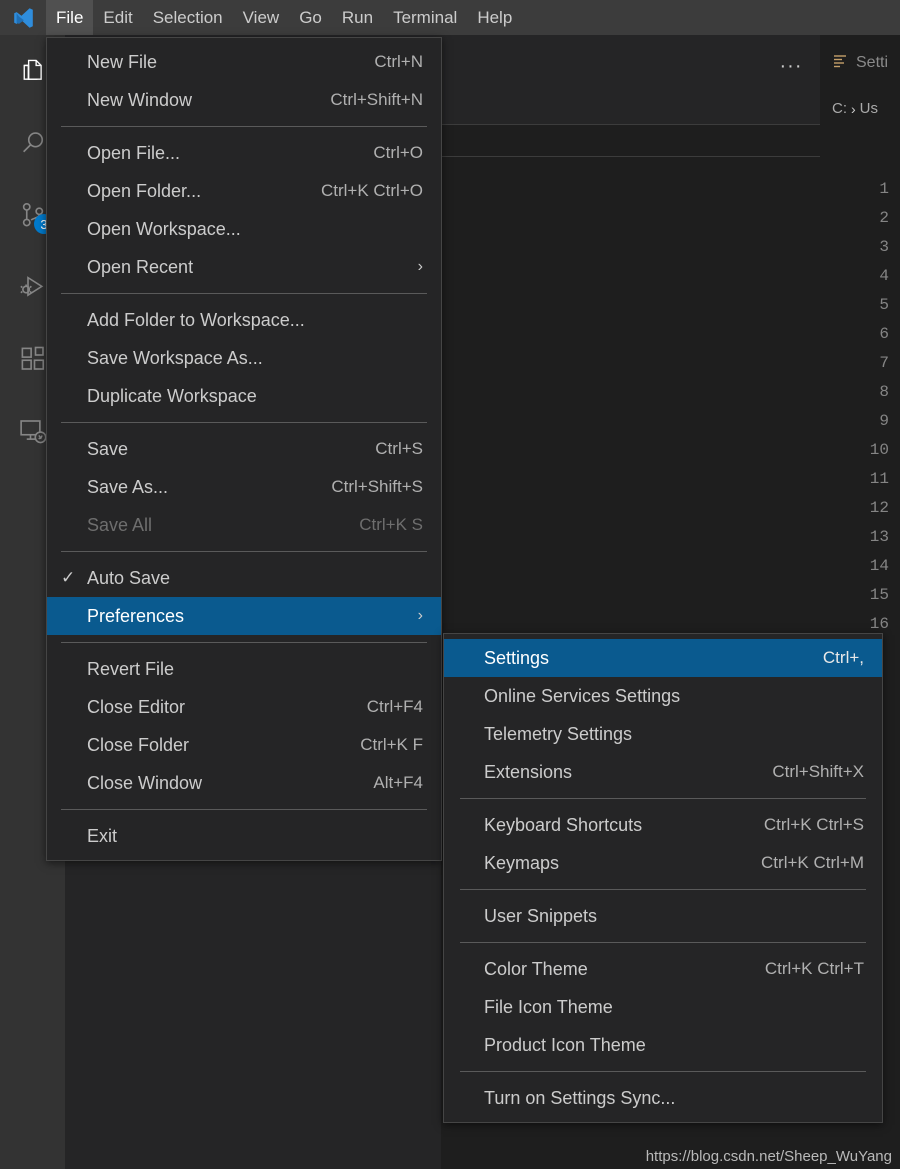 This screenshot has width=900, height=1169. Describe the element at coordinates (879, 537) in the screenshot. I see `line-number: 13` at that location.